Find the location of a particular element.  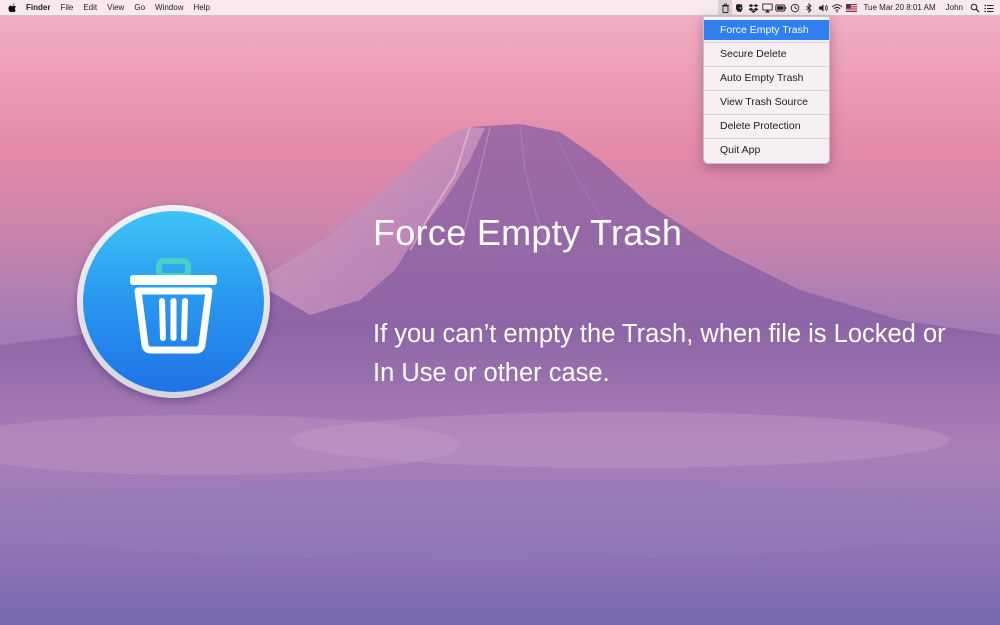

notification-center-icon is located at coordinates (989, 8).